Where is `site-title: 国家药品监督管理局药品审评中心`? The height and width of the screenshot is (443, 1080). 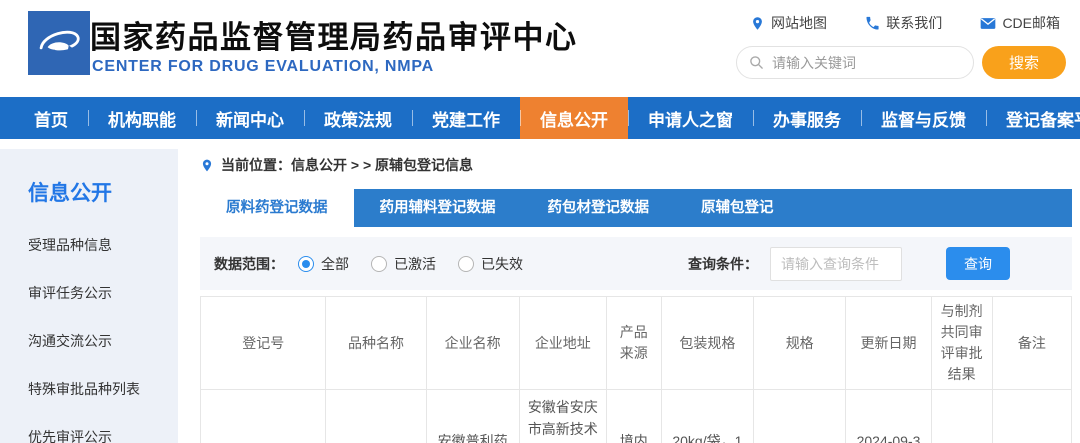
site-title: 国家药品监督管理局药品审评中心 is located at coordinates (334, 37).